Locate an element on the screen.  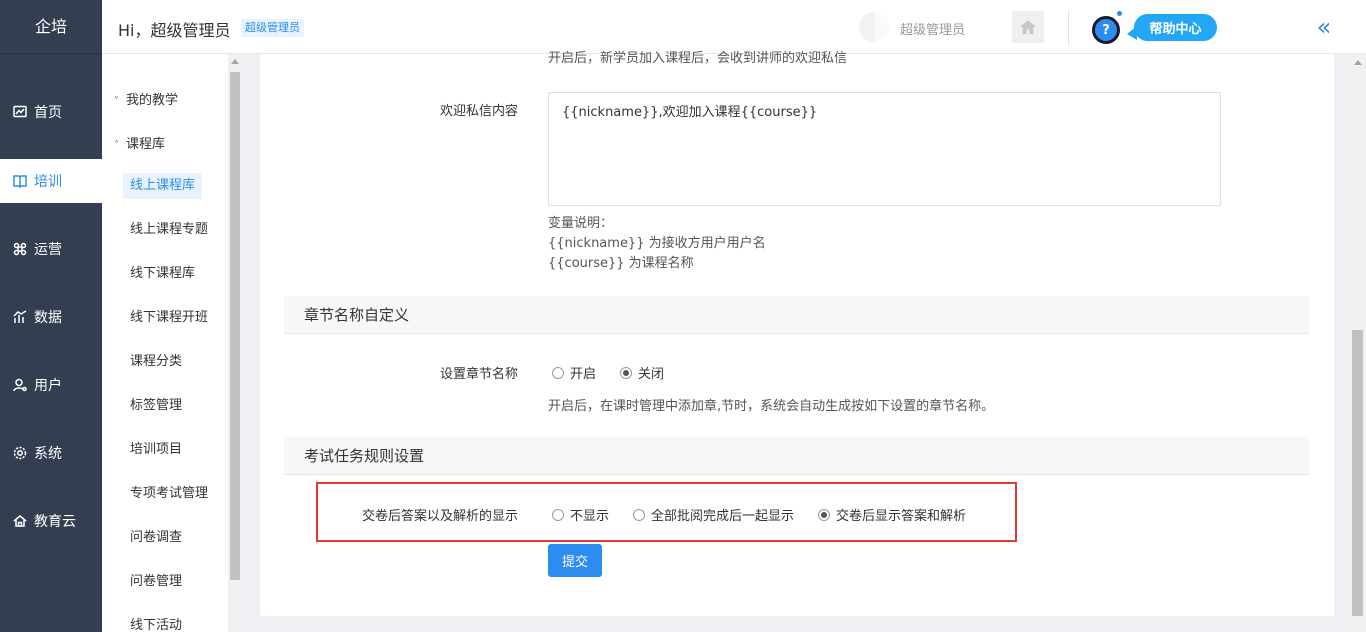
nav-item-system: 系统 is located at coordinates (51, 453).